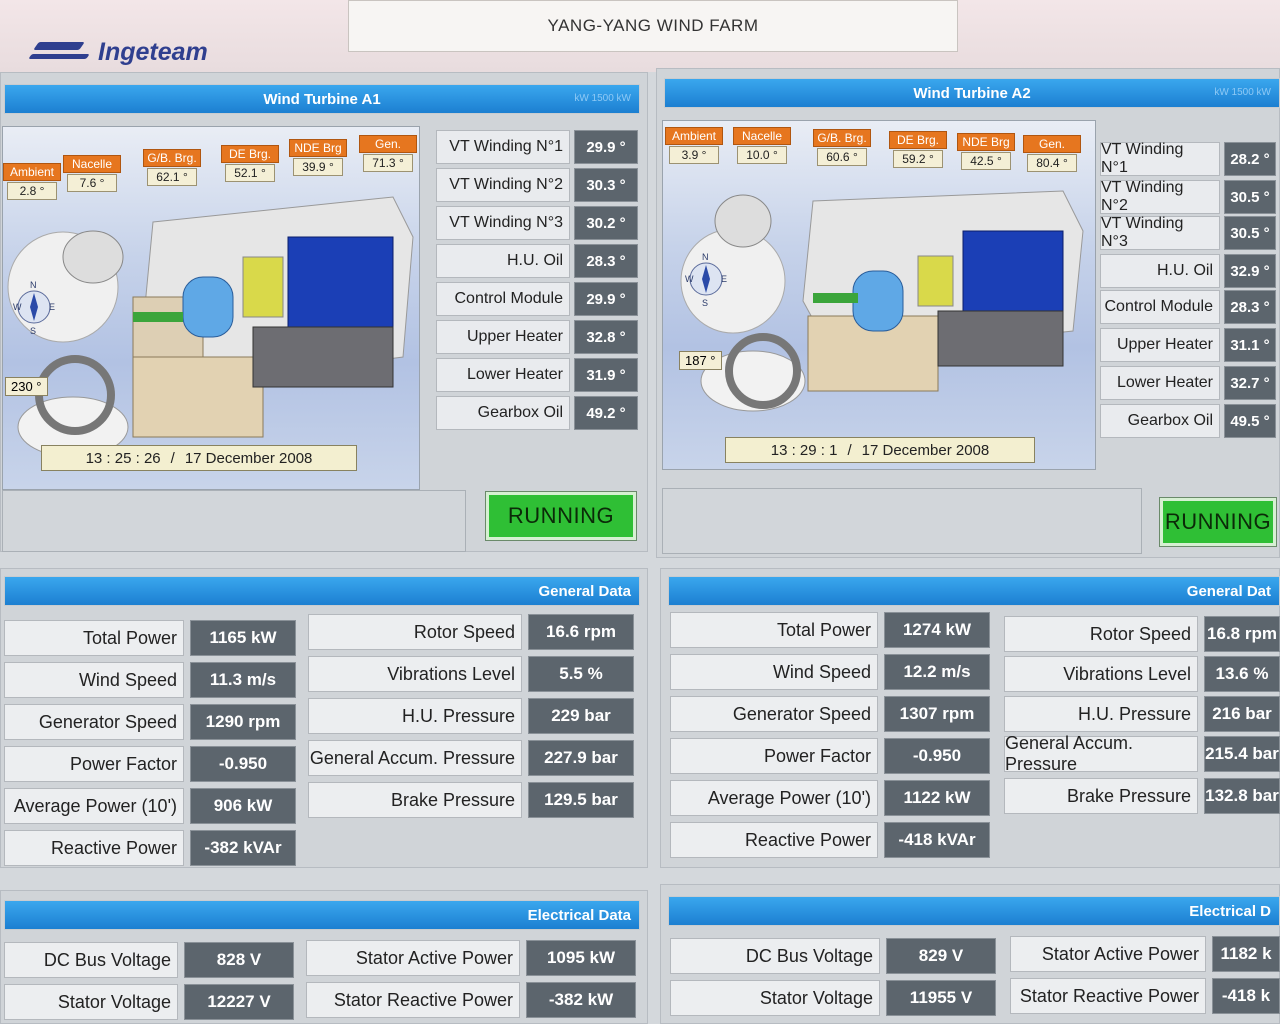 The image size is (1280, 1024). I want to click on data-label: Power Factor, so click(774, 756).